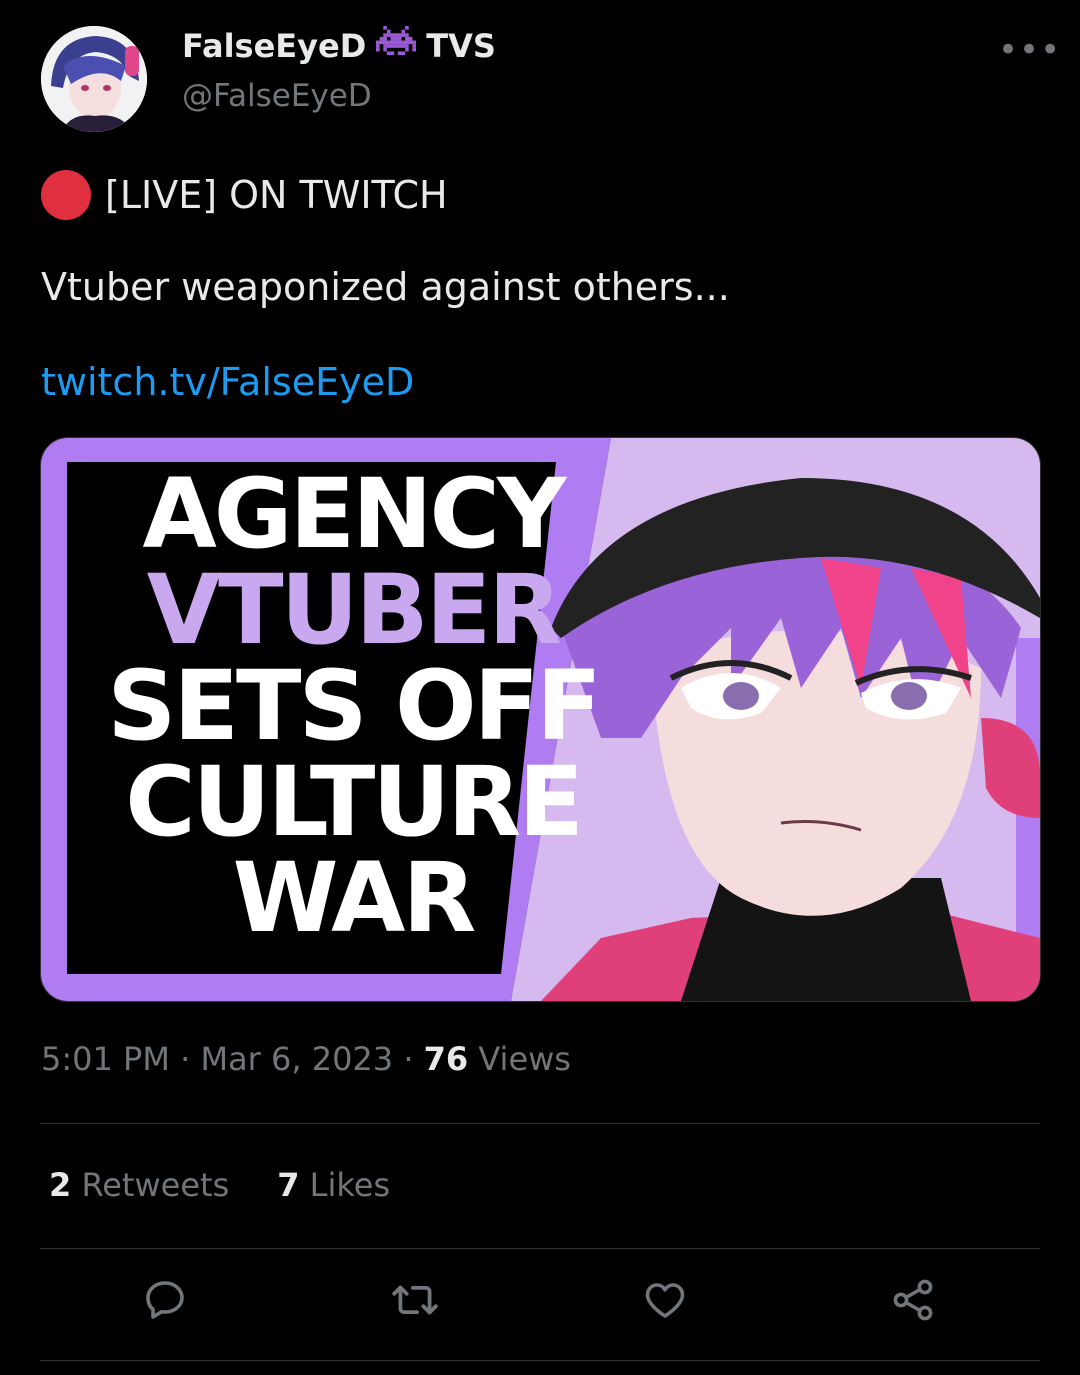 This screenshot has width=1080, height=1375. I want to click on author-name-row: FalseEyeD TVS, so click(339, 46).